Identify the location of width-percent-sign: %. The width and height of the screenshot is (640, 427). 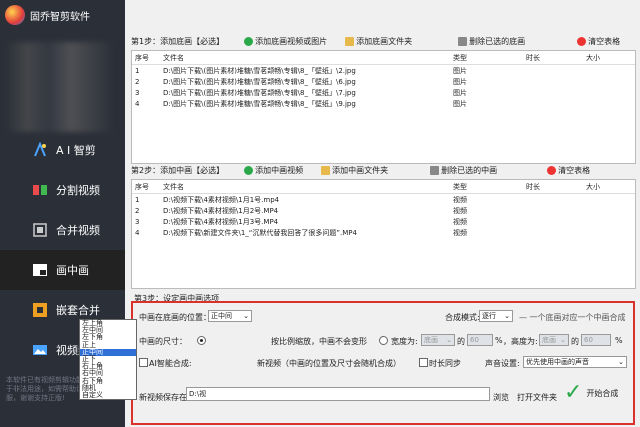
(499, 340).